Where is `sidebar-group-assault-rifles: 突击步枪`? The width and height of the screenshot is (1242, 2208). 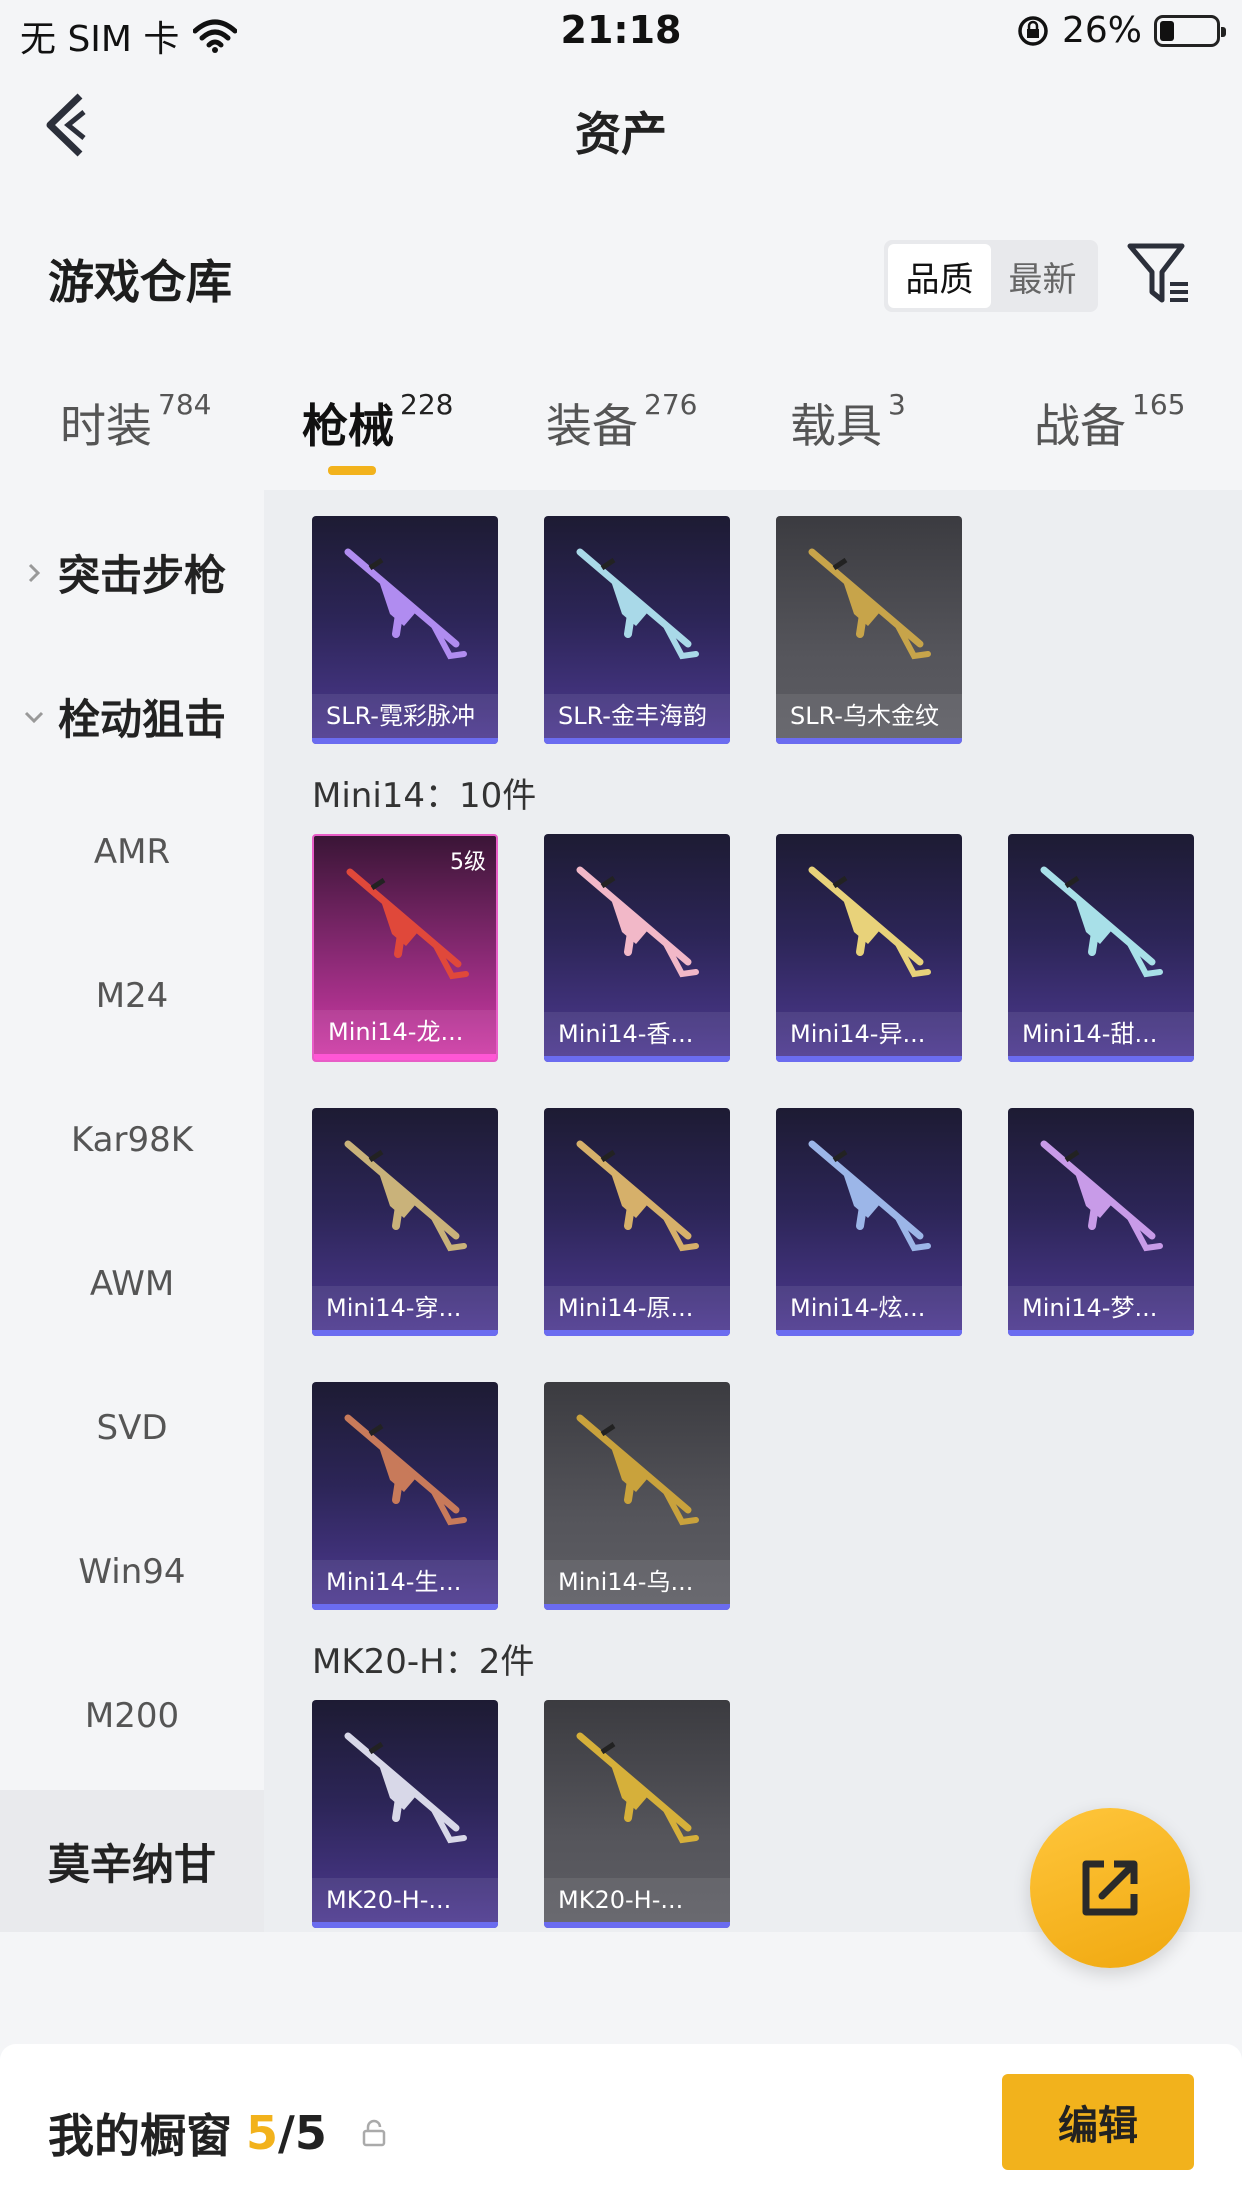
sidebar-group-assault-rifles: 突击步枪 is located at coordinates (124, 572).